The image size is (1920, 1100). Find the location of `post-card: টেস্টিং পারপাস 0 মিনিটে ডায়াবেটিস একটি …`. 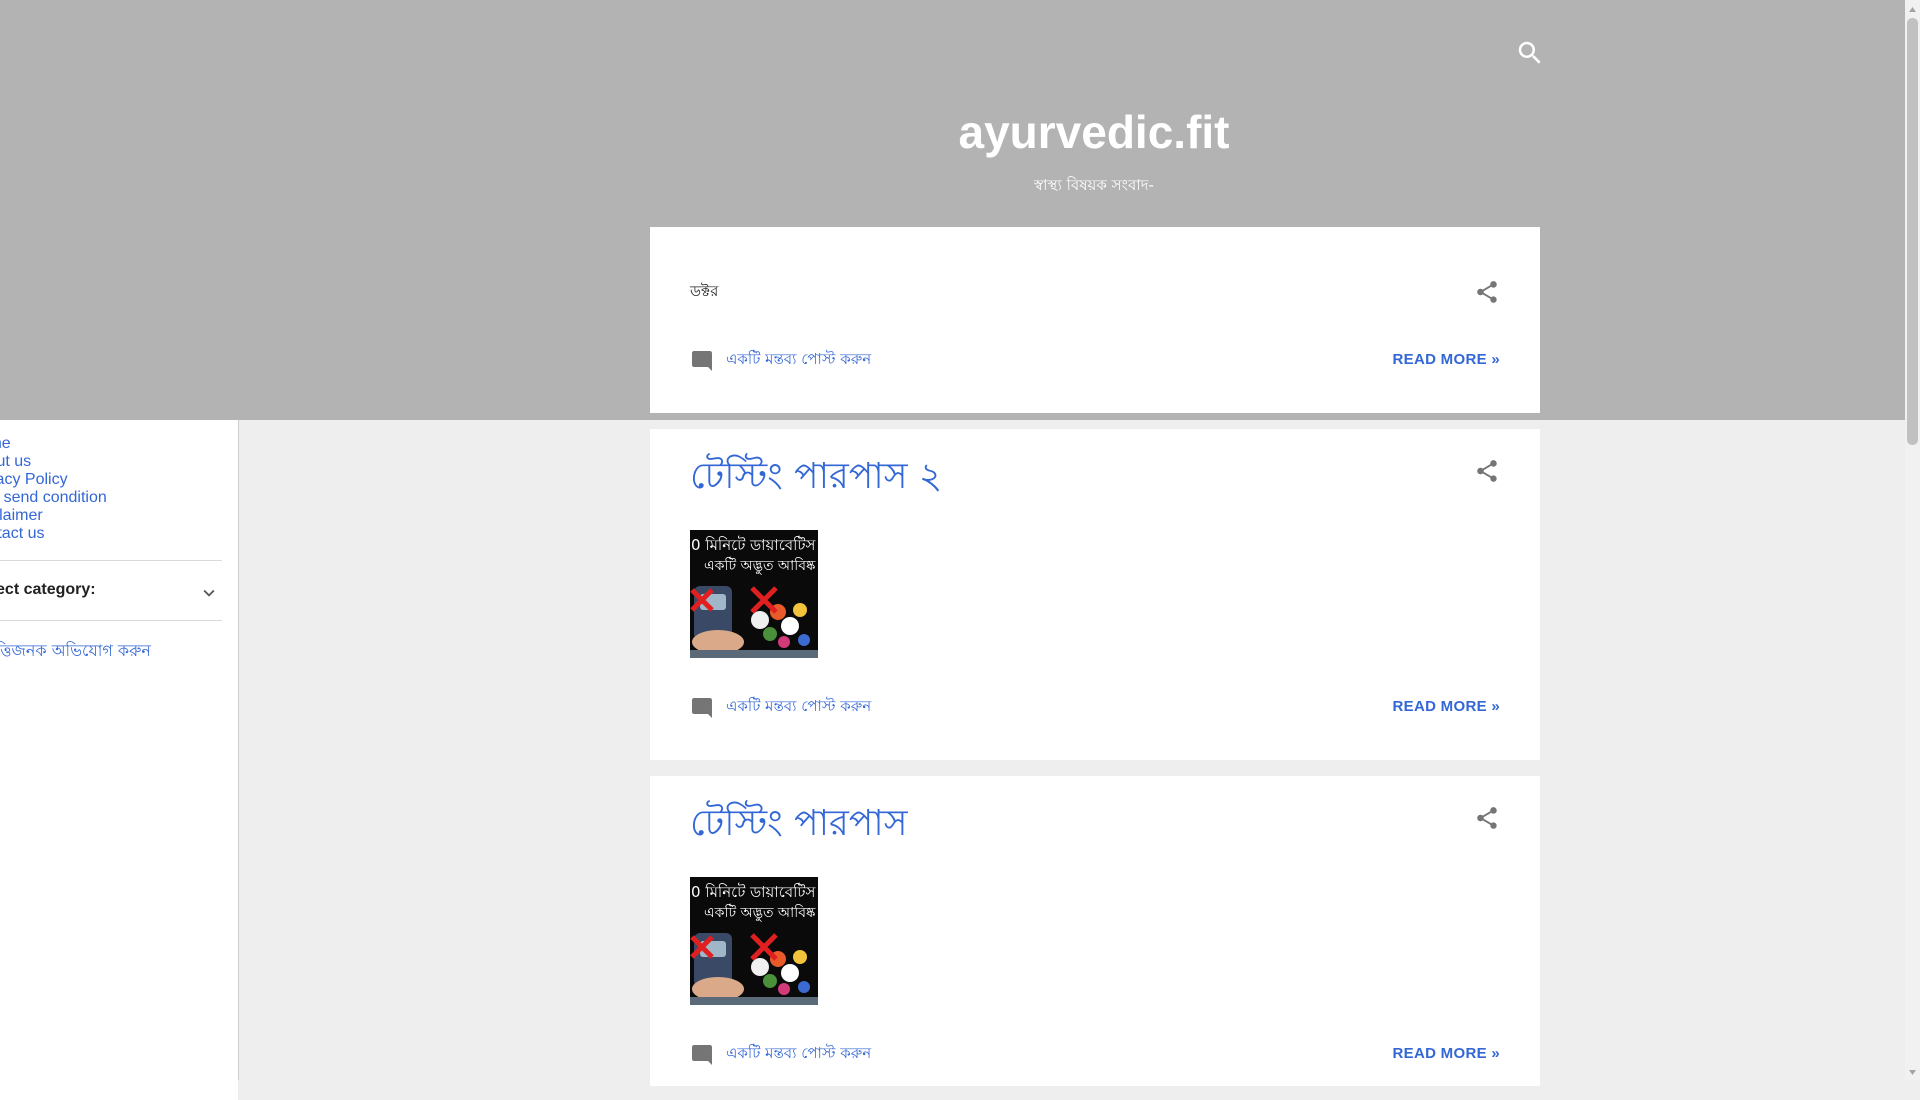

post-card: টেস্টিং পারপাস 0 মিনিটে ডায়াবেটিস একটি … is located at coordinates (1095, 931).